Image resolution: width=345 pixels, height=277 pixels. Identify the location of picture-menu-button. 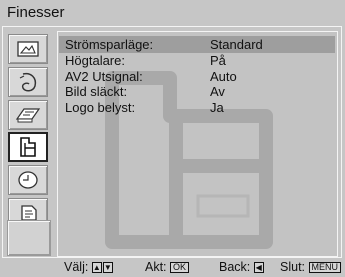
(28, 49).